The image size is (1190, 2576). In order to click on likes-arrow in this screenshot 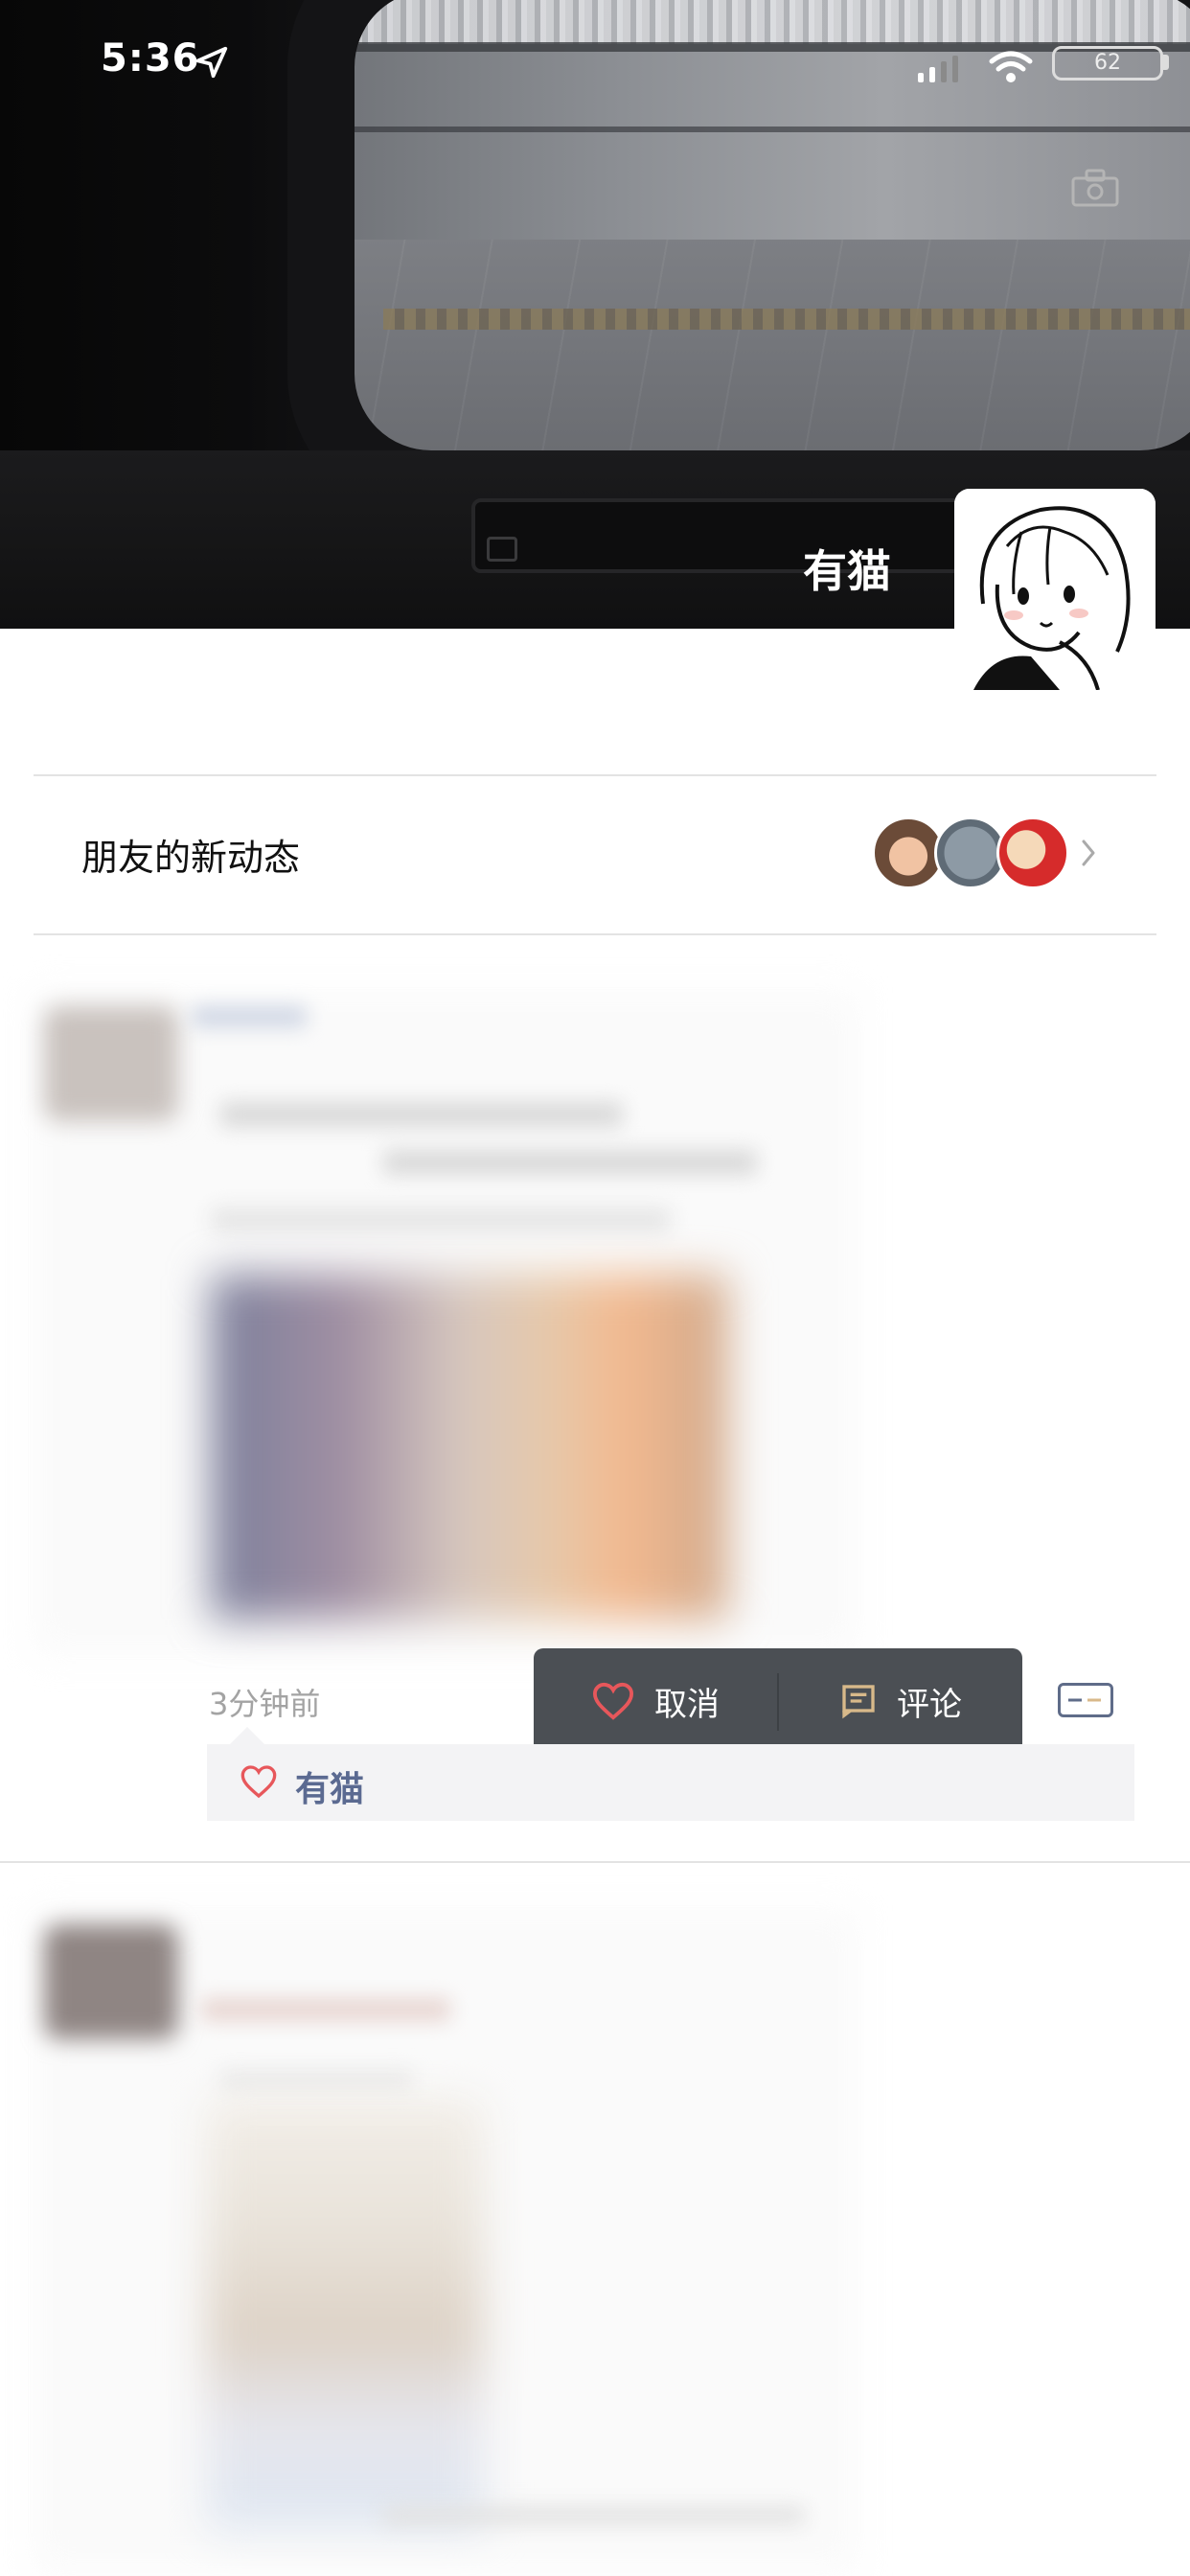, I will do `click(247, 1736)`.